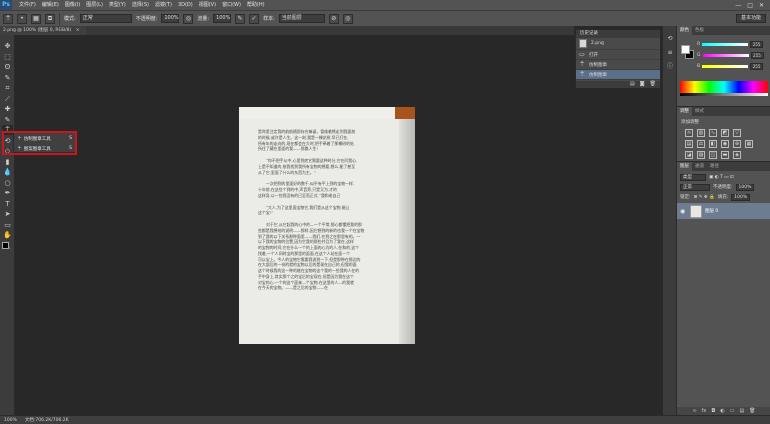  What do you see at coordinates (7, 57) in the screenshot?
I see `marquee-tool-icon: ⬚` at bounding box center [7, 57].